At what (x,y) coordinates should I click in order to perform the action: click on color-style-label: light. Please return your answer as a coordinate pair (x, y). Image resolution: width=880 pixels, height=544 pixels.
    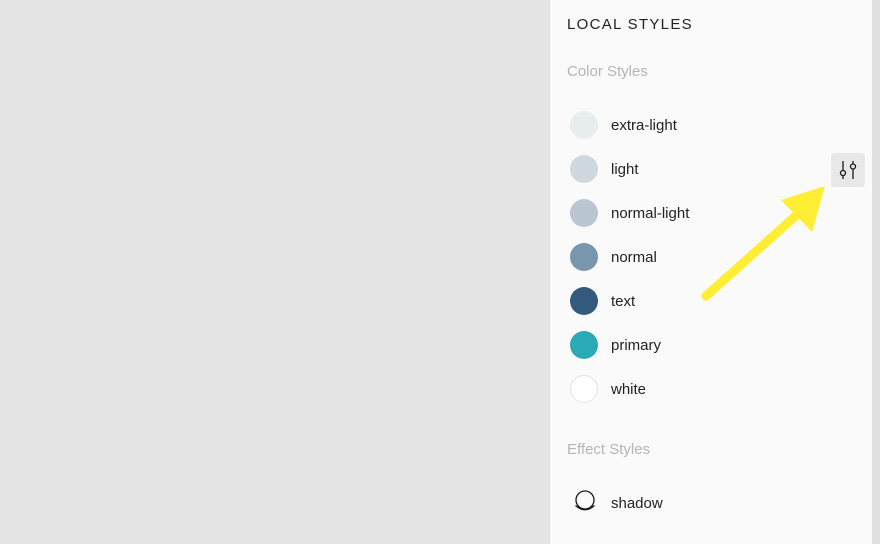
    Looking at the image, I should click on (625, 169).